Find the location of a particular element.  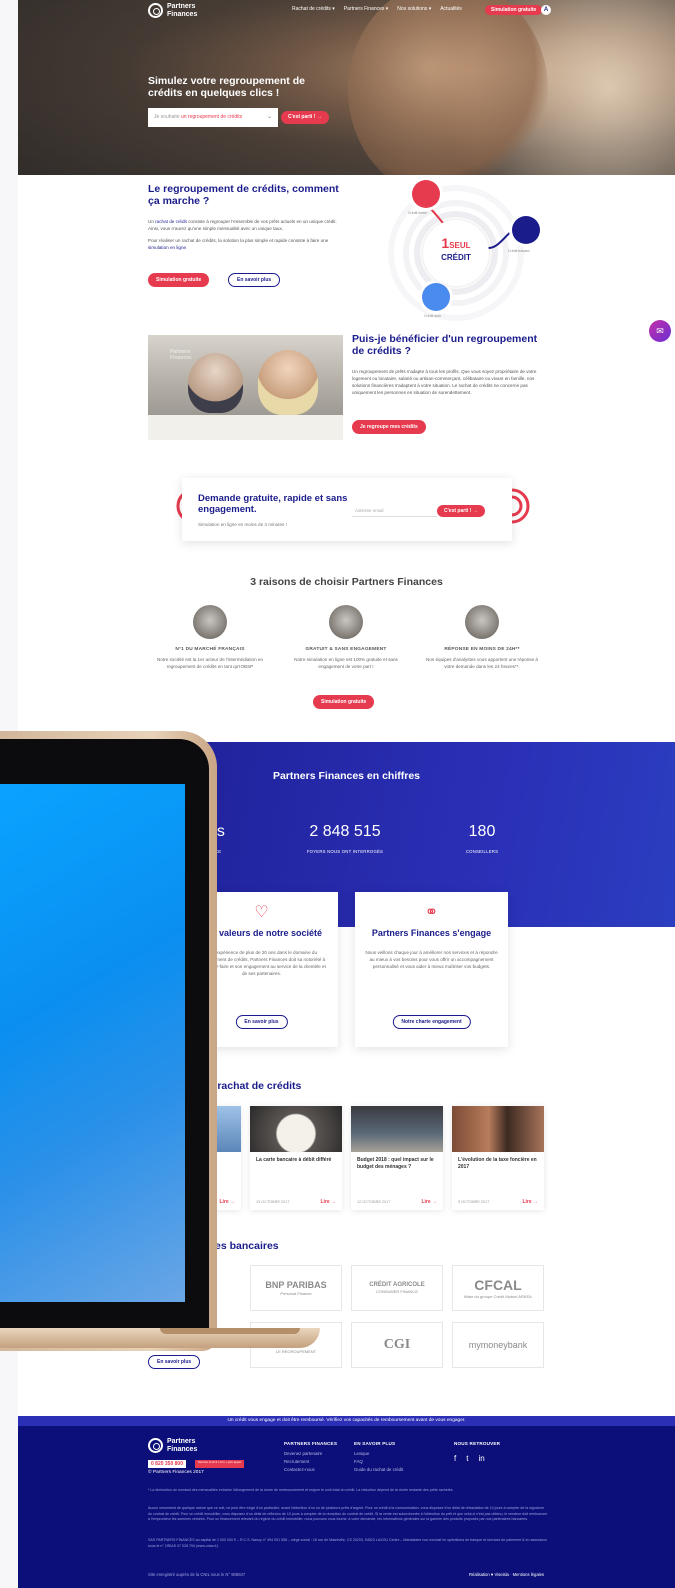

news-title-text: La carte bancaire à débit différé is located at coordinates (294, 1160).